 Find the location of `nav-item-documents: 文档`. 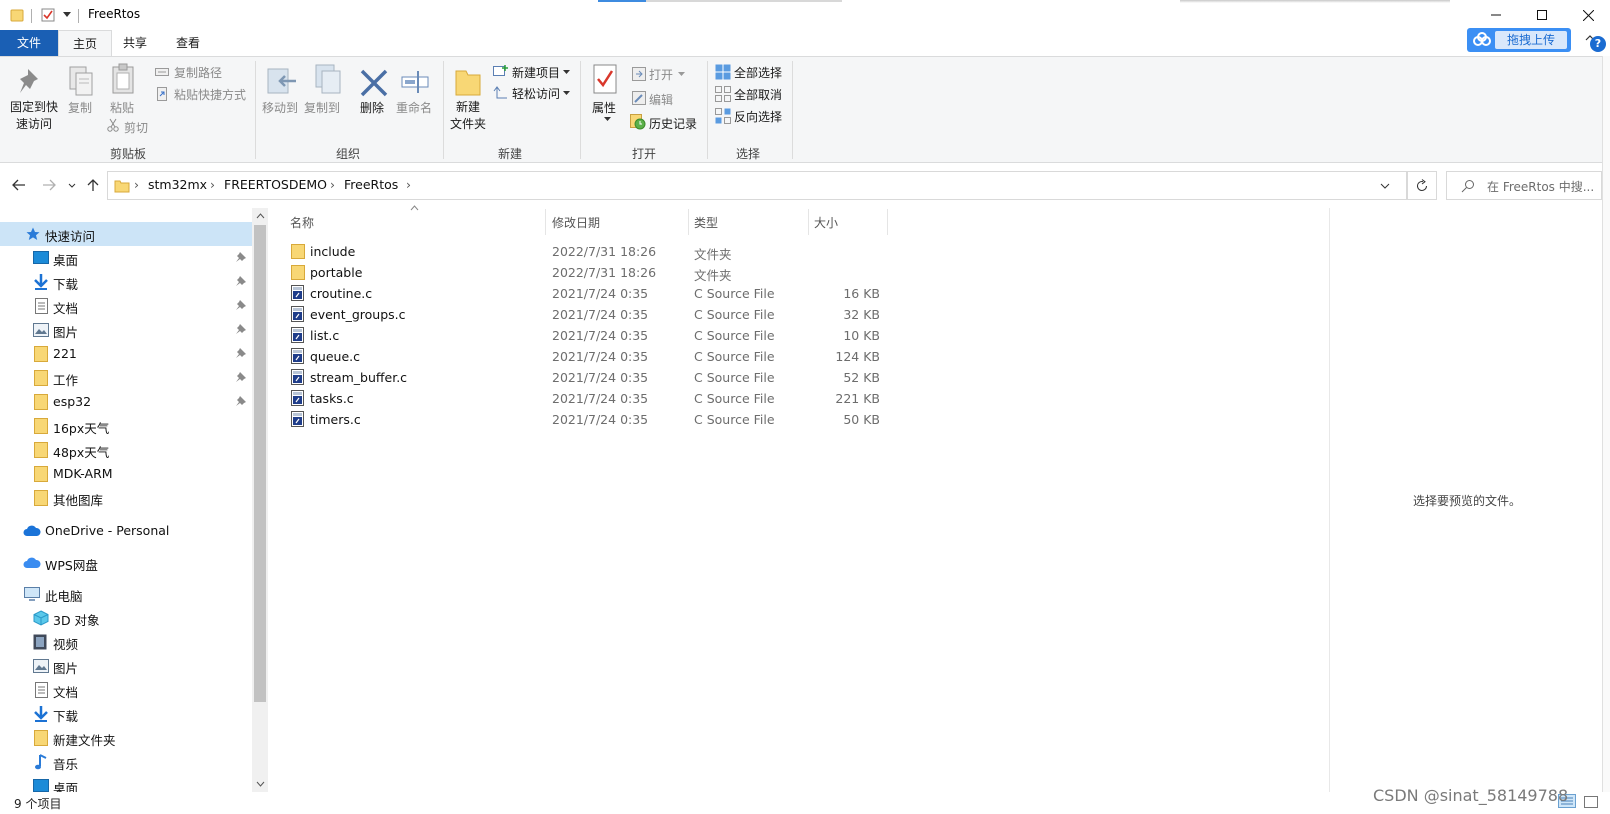

nav-item-documents: 文档 is located at coordinates (126, 306).